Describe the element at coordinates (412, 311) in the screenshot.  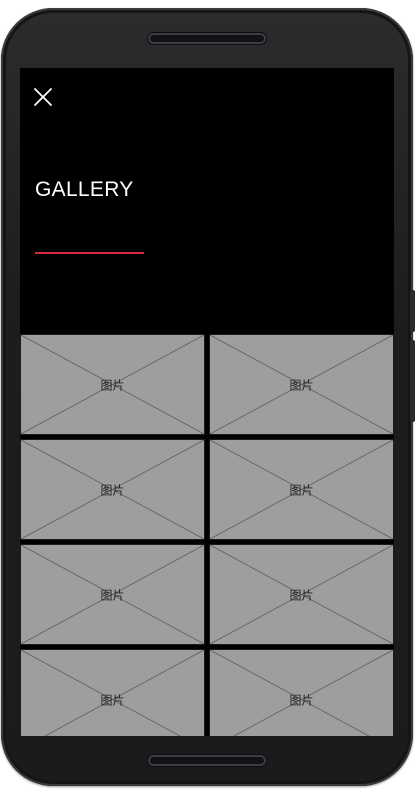
I see `power-button` at that location.